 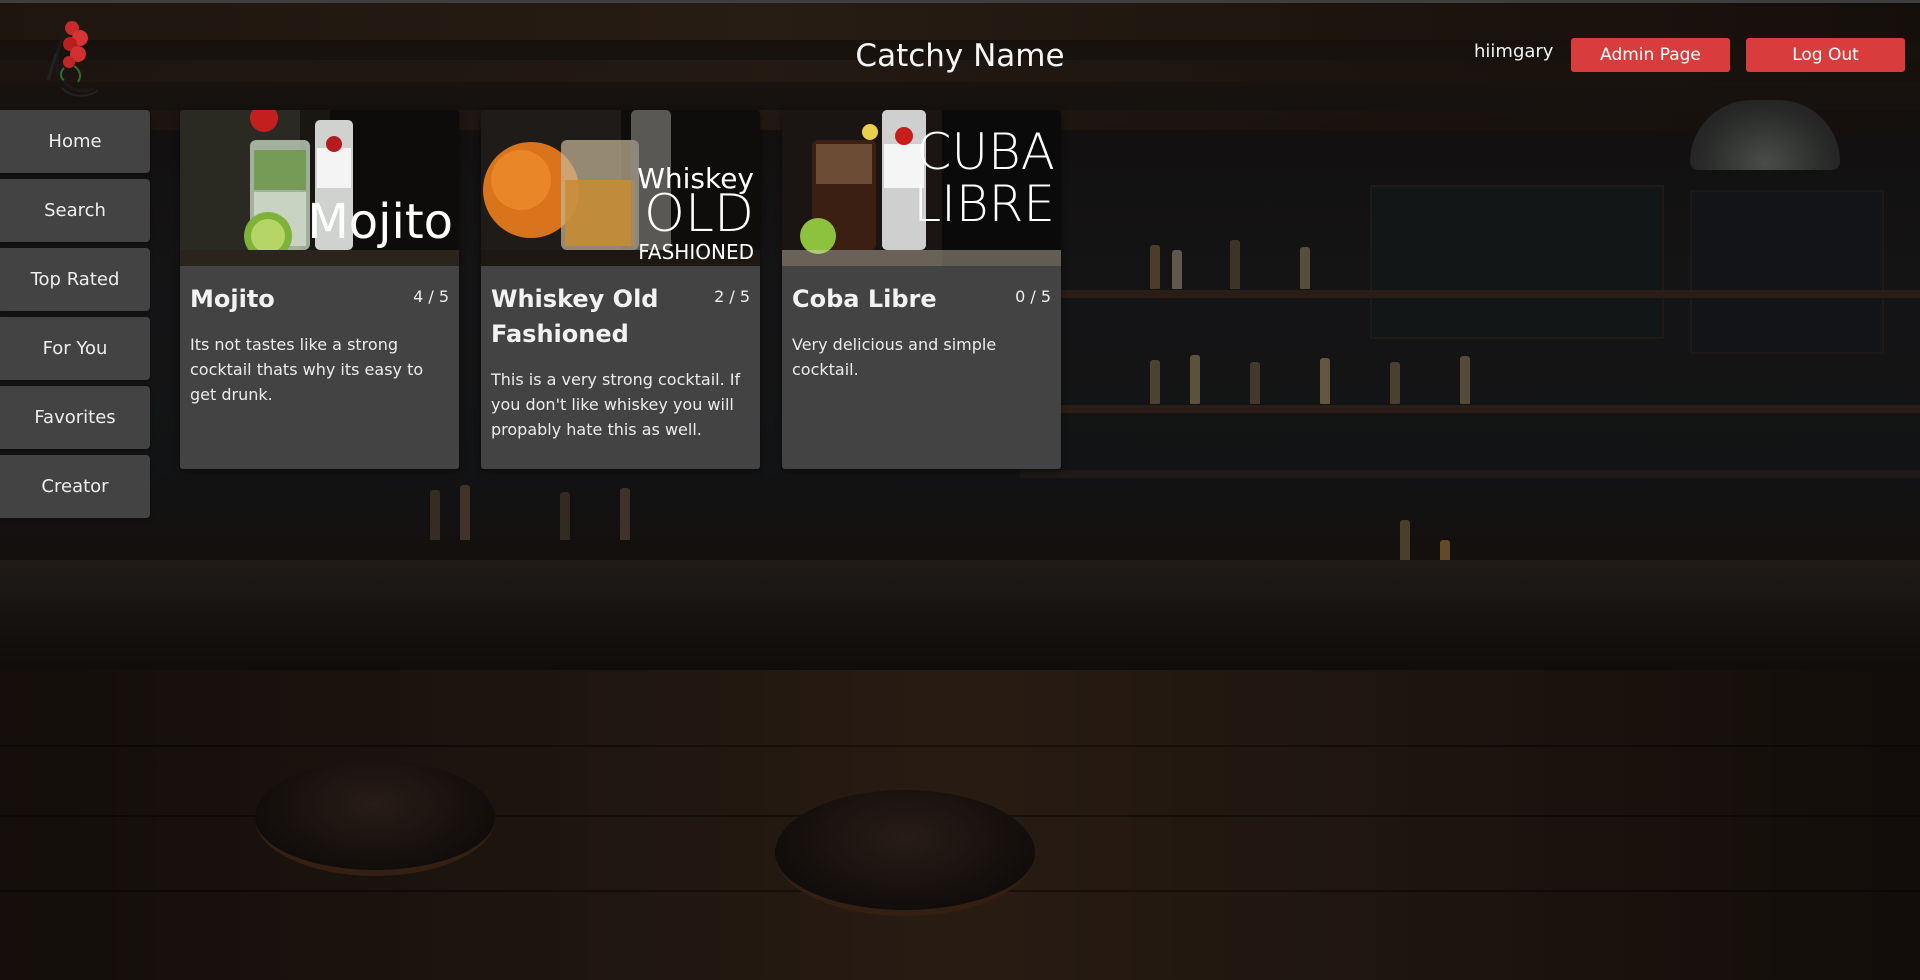 What do you see at coordinates (319, 188) in the screenshot?
I see `cocktail-image: Mojito` at bounding box center [319, 188].